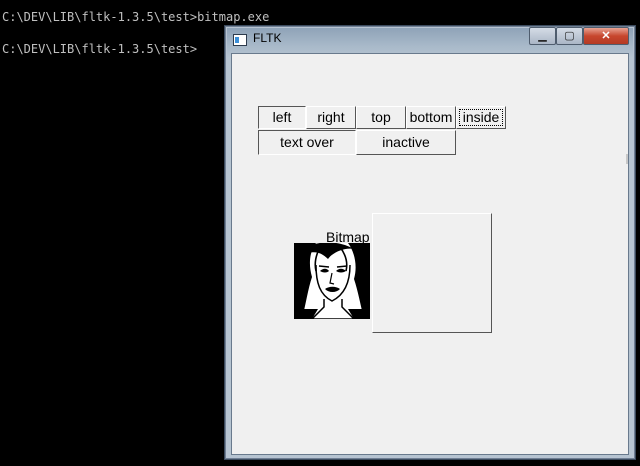  I want to click on inactive-button: inactive, so click(406, 142).